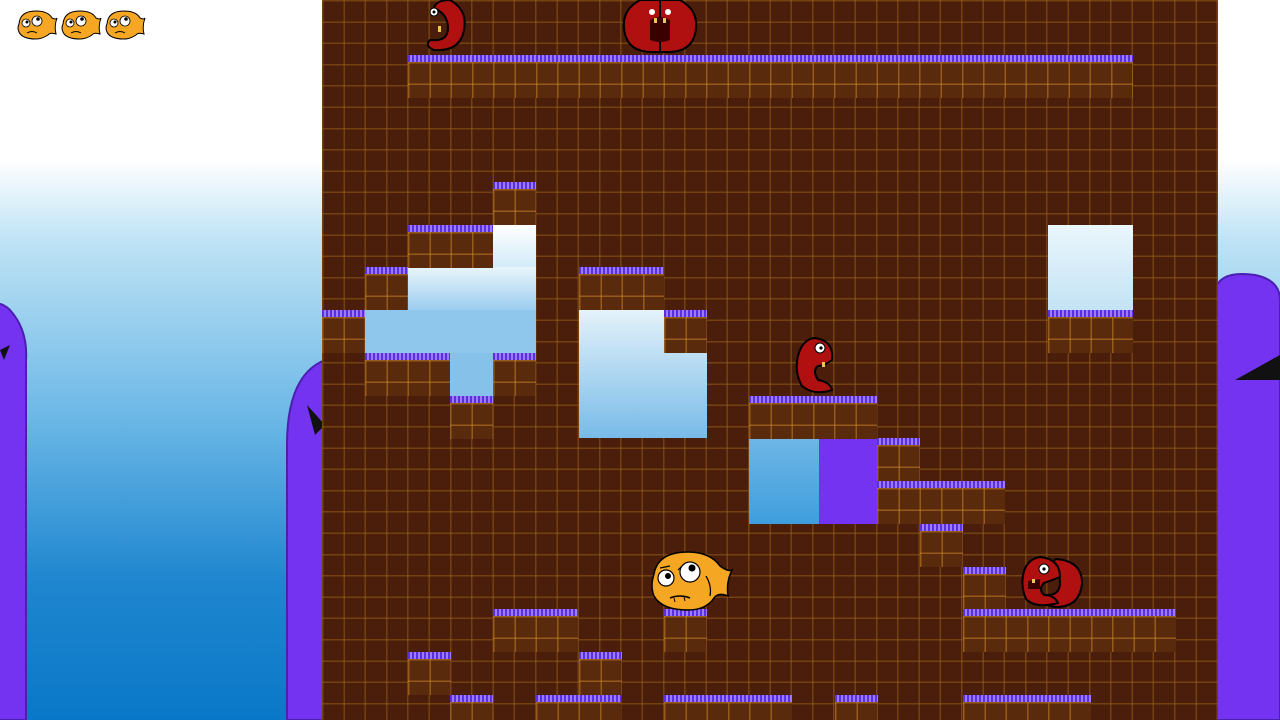 The height and width of the screenshot is (720, 1280). Describe the element at coordinates (14, 511) in the screenshot. I see `purple-monster-left` at that location.